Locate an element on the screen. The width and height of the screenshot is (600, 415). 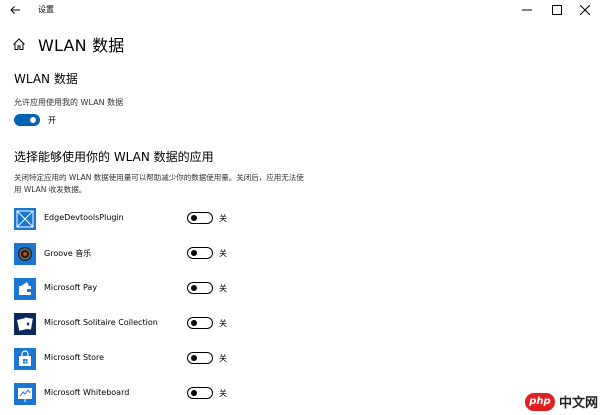
groove-music-icon is located at coordinates (25, 254).